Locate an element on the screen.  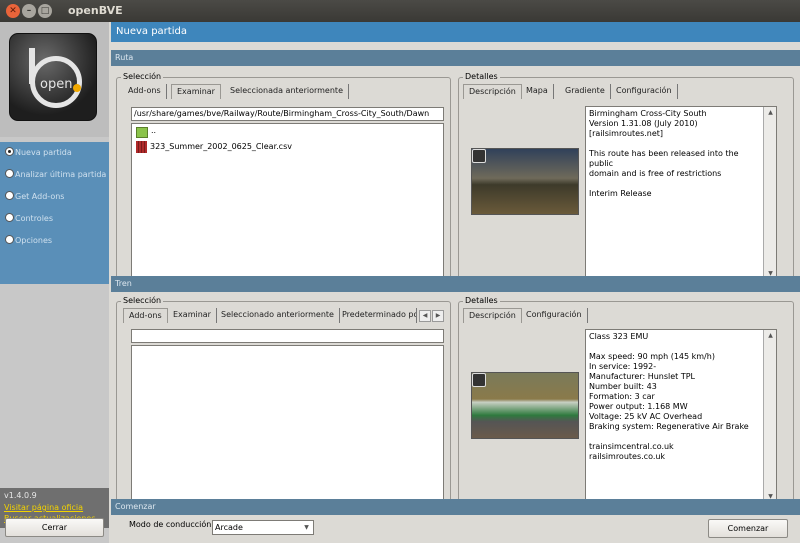
tab-route-descripcion: Descripción is located at coordinates (492, 91).